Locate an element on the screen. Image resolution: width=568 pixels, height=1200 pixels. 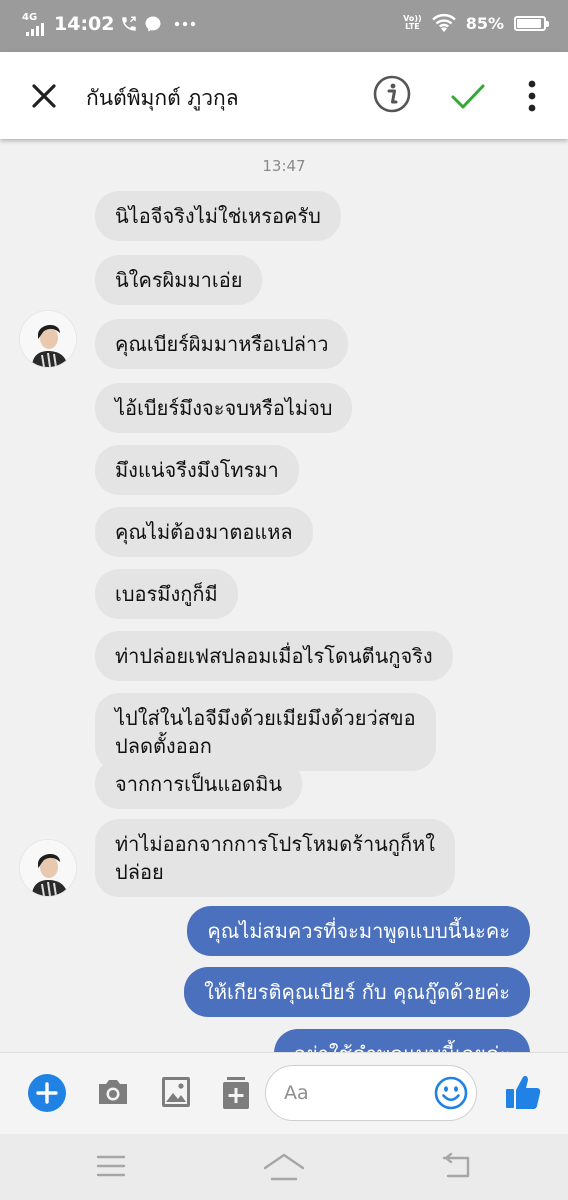
message-bubble-incoming: เบอรมึงกูก็มี is located at coordinates (166, 594).